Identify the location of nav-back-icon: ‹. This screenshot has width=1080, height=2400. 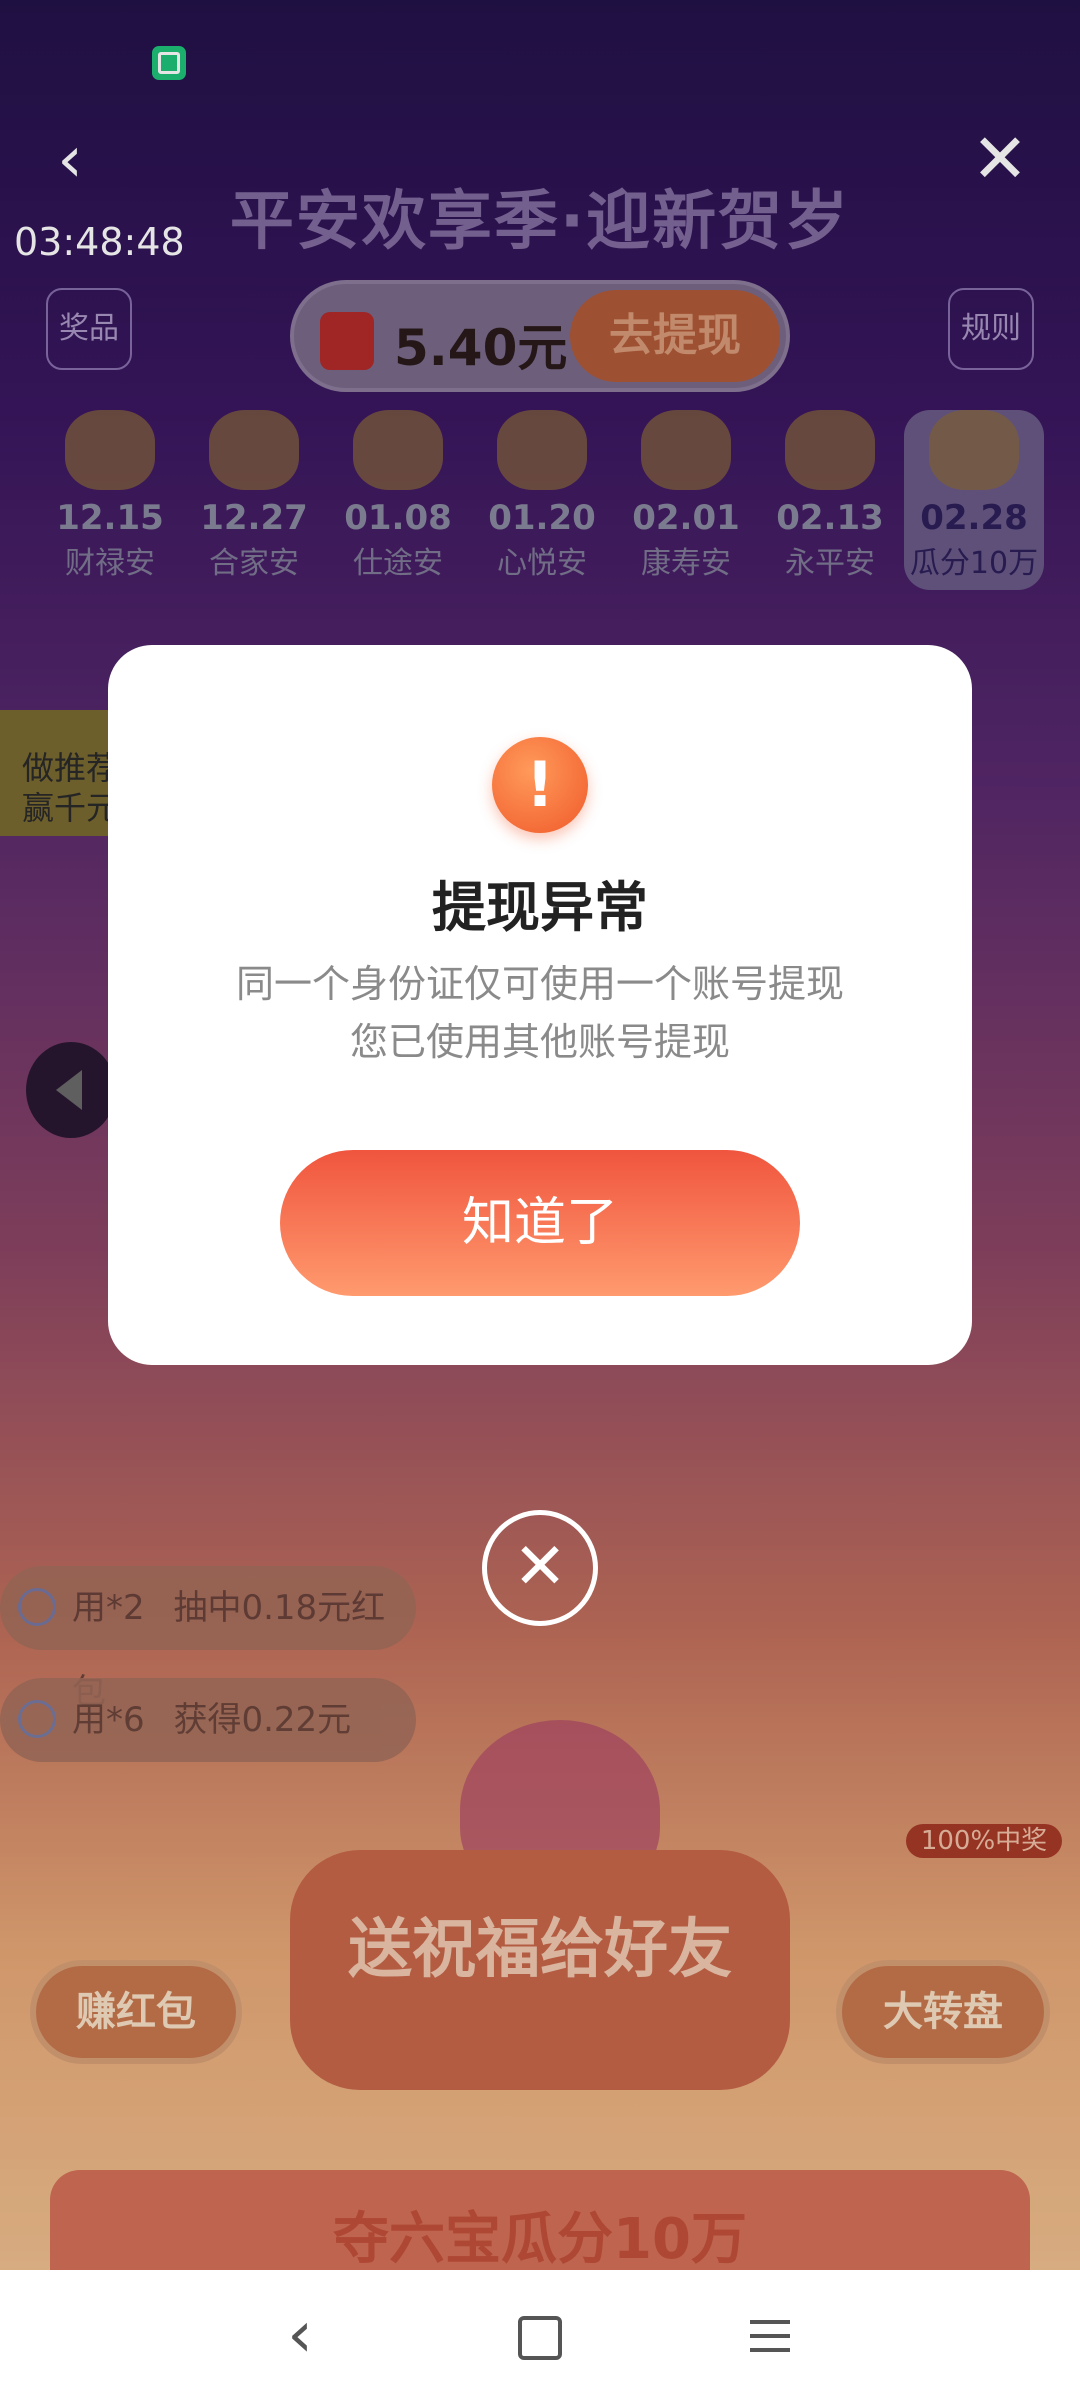
(300, 2335).